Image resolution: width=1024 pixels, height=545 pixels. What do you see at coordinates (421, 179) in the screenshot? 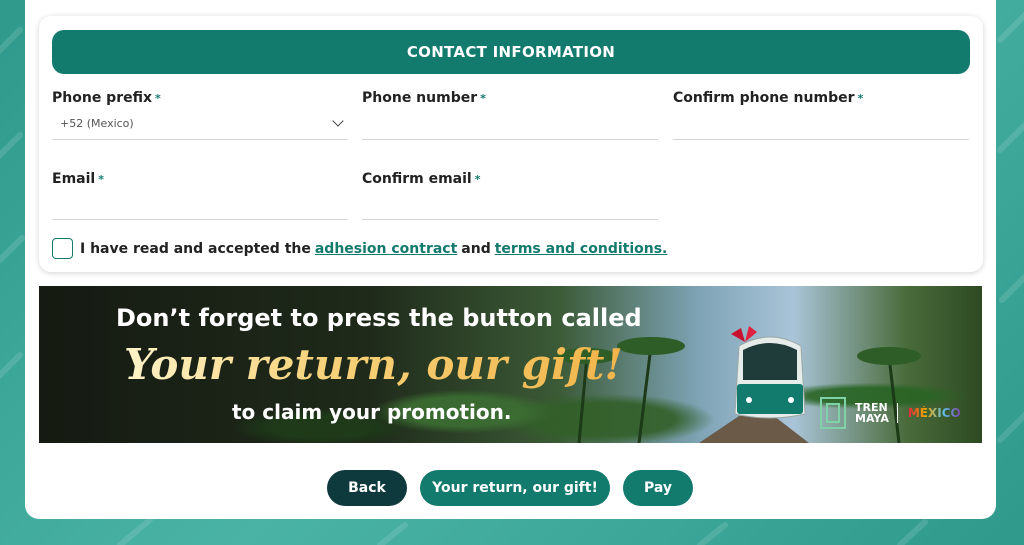
I see `confirm-email-label: Confirm email *` at bounding box center [421, 179].